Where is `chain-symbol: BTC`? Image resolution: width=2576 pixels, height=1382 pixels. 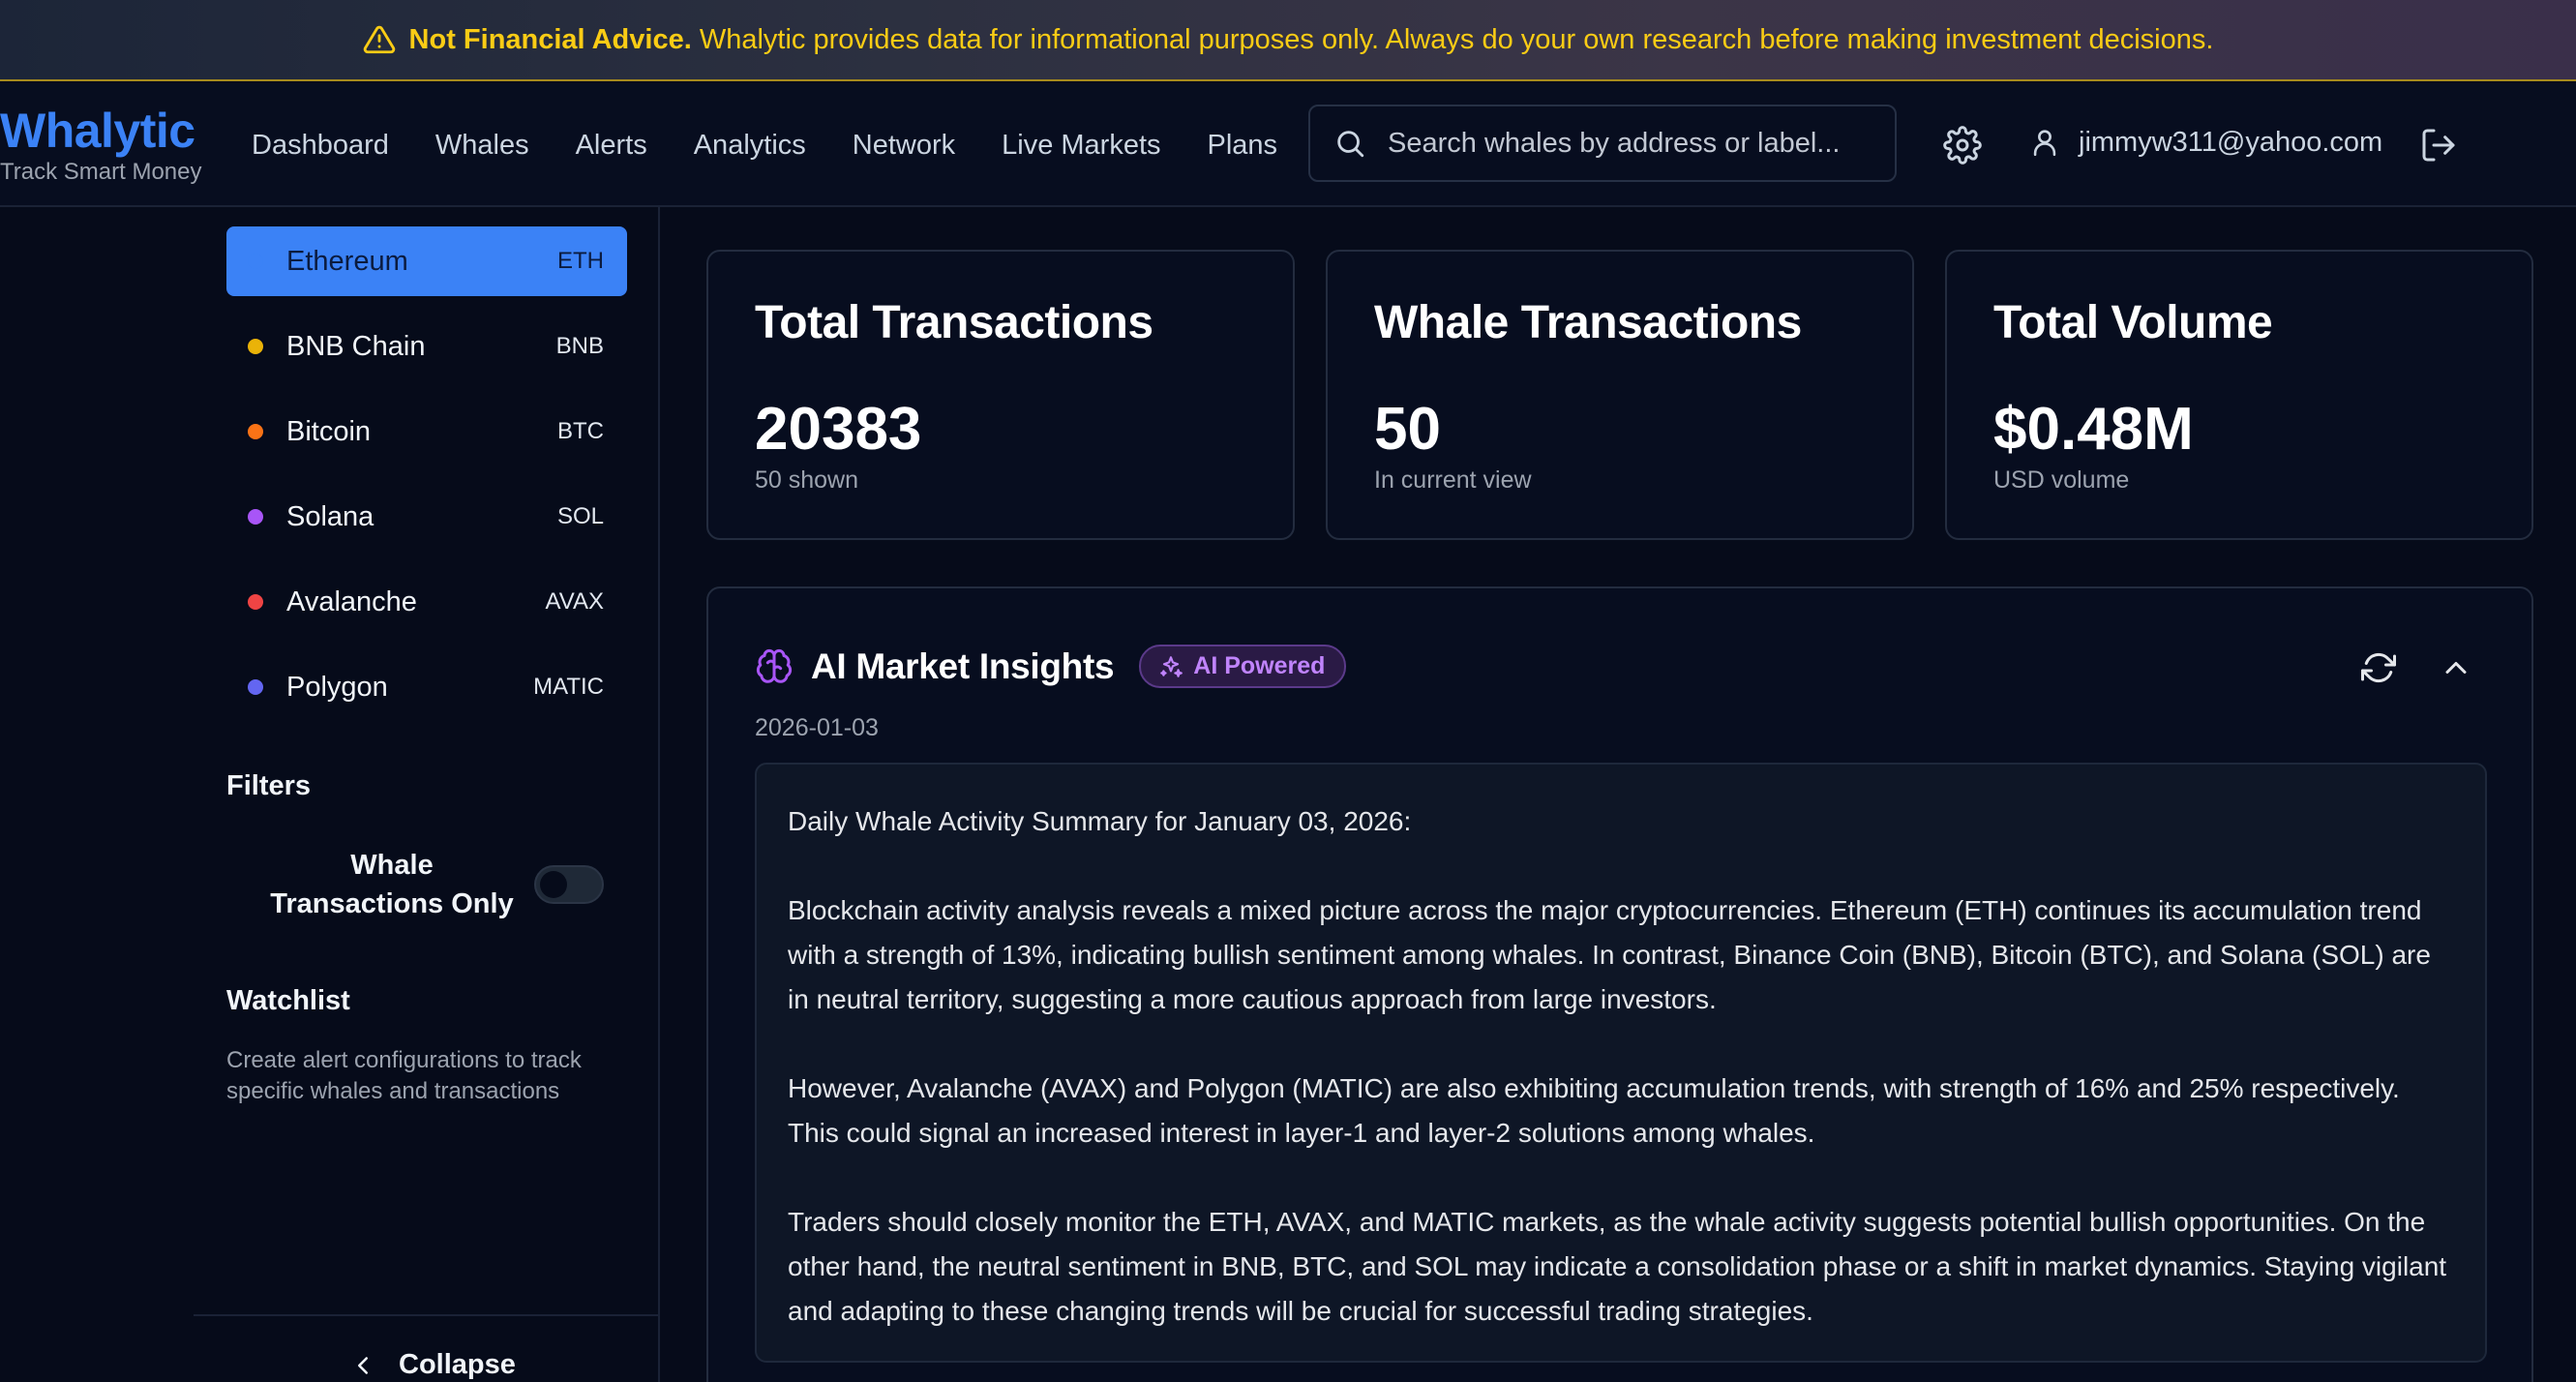
chain-symbol: BTC is located at coordinates (580, 431).